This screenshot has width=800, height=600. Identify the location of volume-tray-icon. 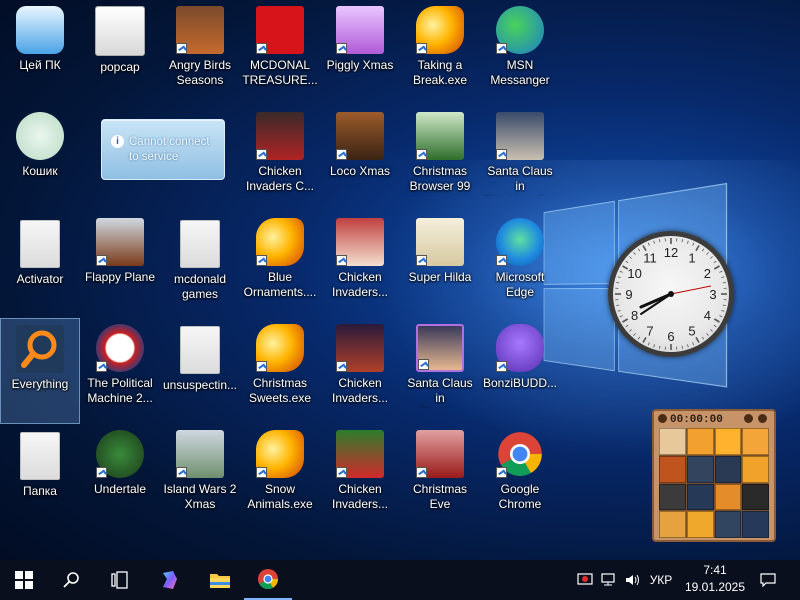
(633, 580).